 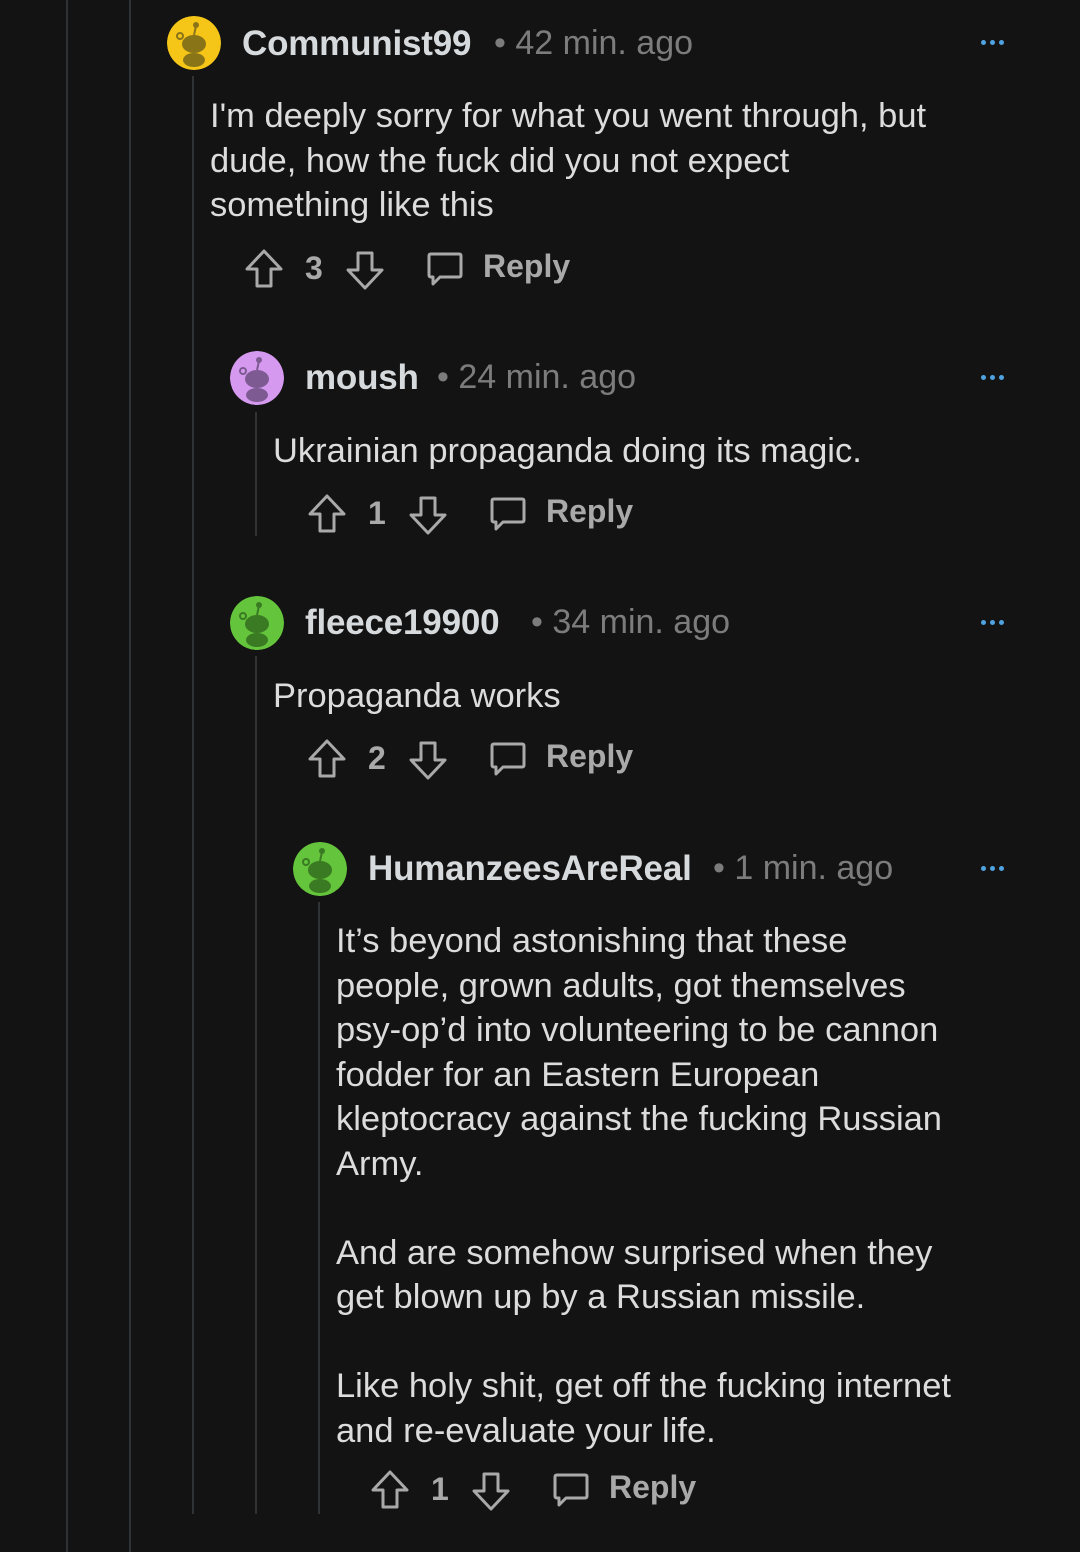 I want to click on comment-line: It’s beyond astonishing that these, so click(x=592, y=941).